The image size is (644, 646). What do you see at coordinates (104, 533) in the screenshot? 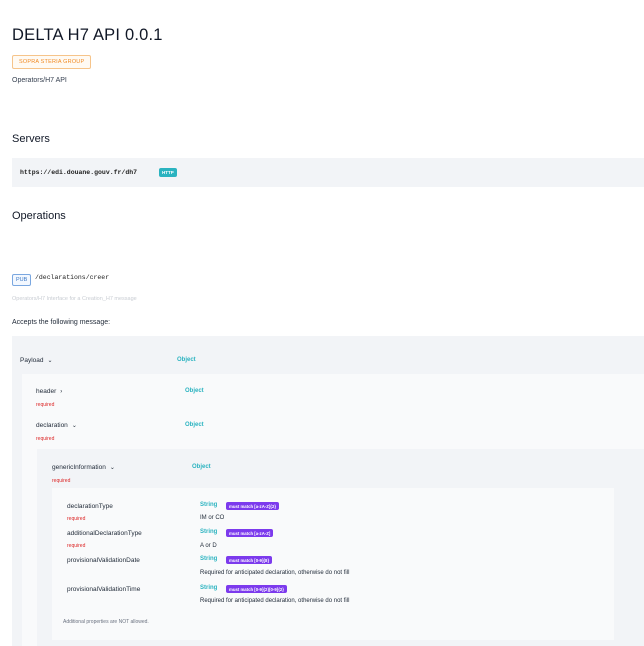
I see `field-name: additionalDeclarationType` at bounding box center [104, 533].